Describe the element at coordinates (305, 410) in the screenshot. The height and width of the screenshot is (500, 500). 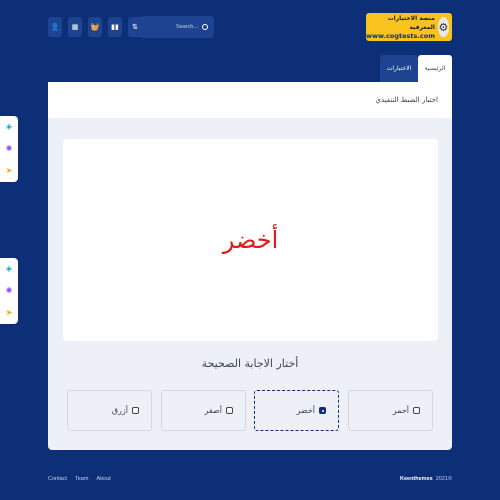
I see `option-label: أخضر` at that location.